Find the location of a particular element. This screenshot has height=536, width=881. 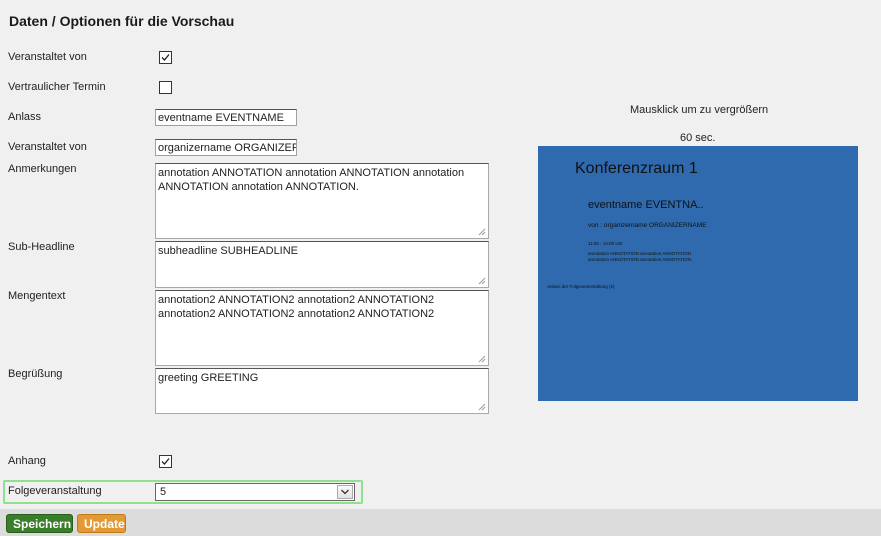

label-veranstaltet-von-checkbox: Veranstaltet von is located at coordinates (47, 57).